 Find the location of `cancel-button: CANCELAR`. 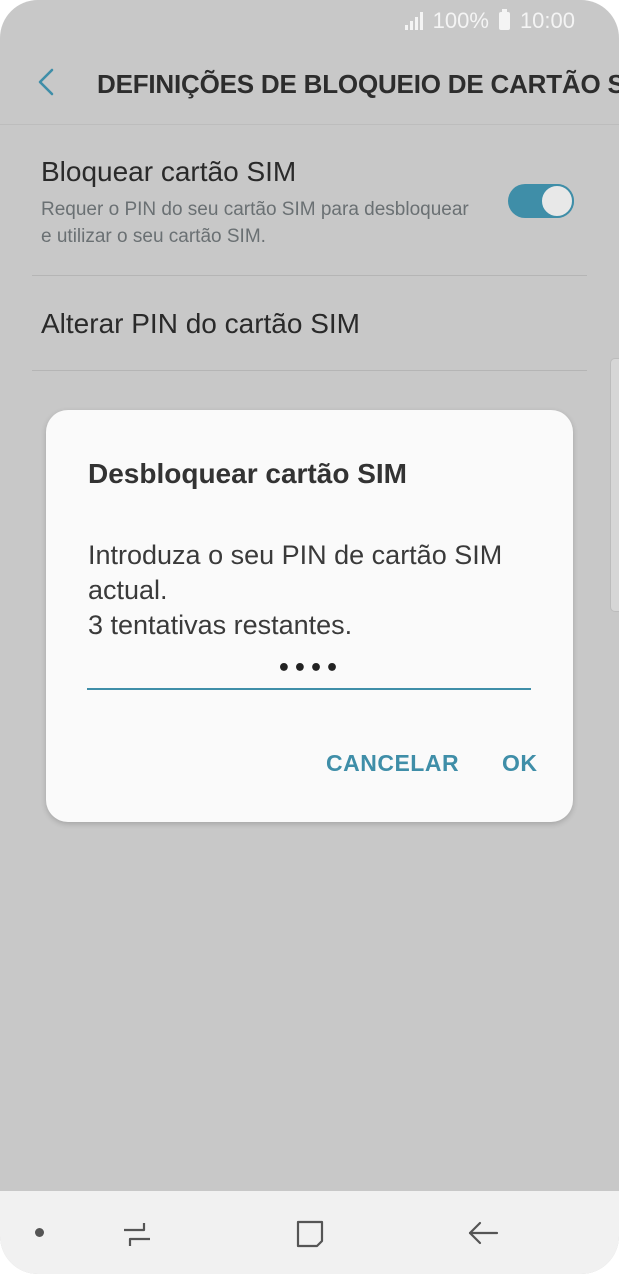

cancel-button: CANCELAR is located at coordinates (392, 763).